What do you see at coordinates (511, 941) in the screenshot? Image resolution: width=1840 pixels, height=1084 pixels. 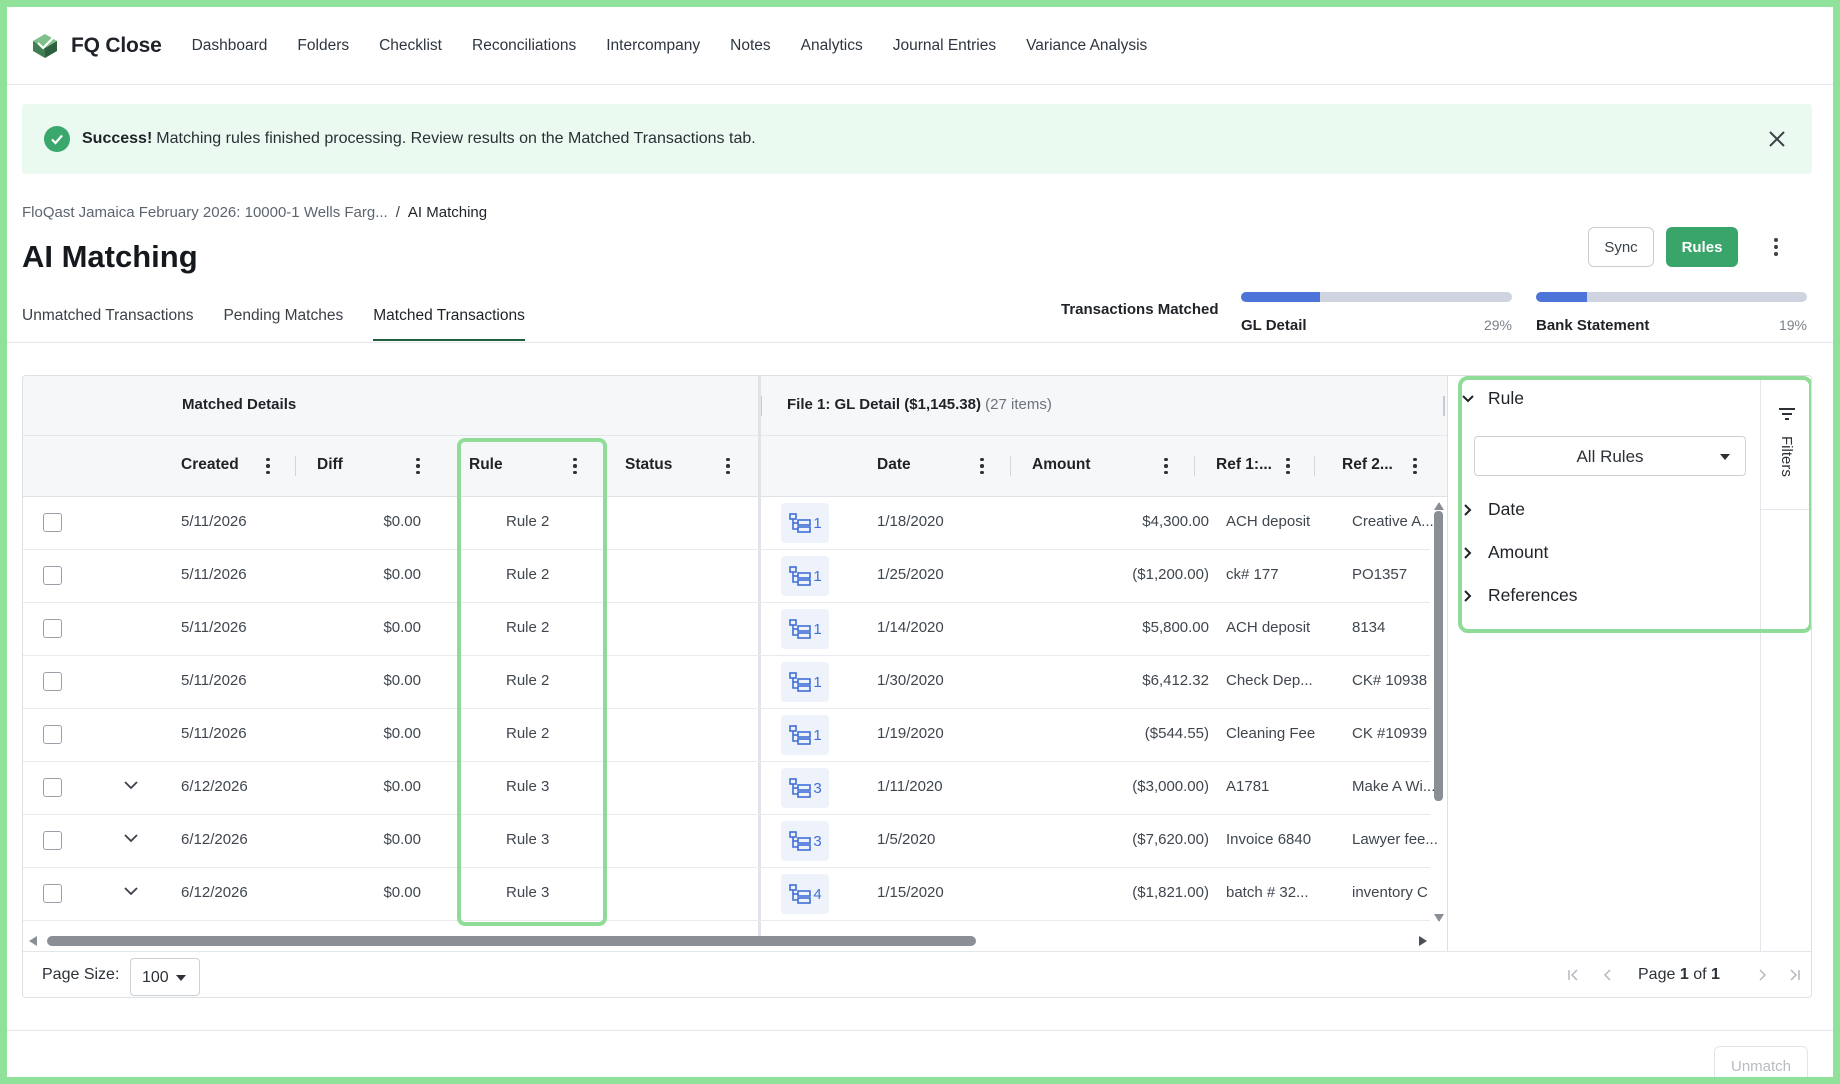 I see `horizontal-scroll-thumb` at bounding box center [511, 941].